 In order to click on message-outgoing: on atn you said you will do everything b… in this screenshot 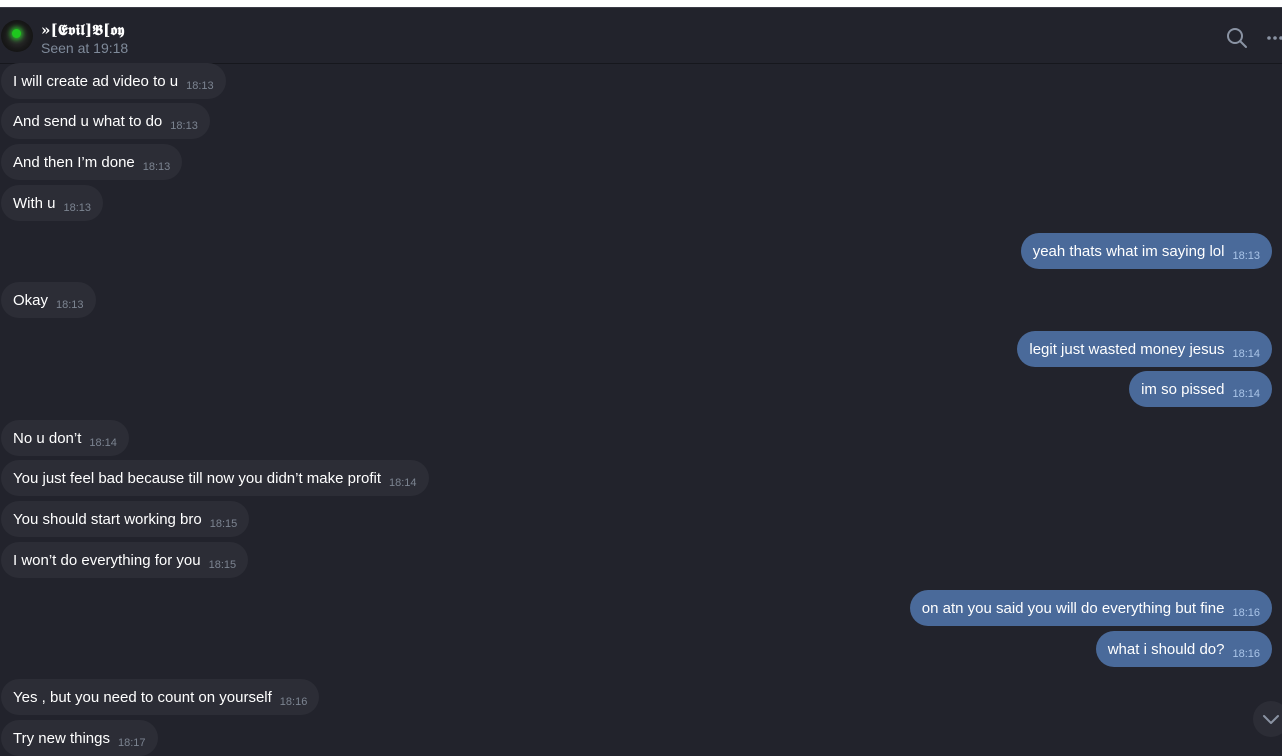, I will do `click(1090, 608)`.